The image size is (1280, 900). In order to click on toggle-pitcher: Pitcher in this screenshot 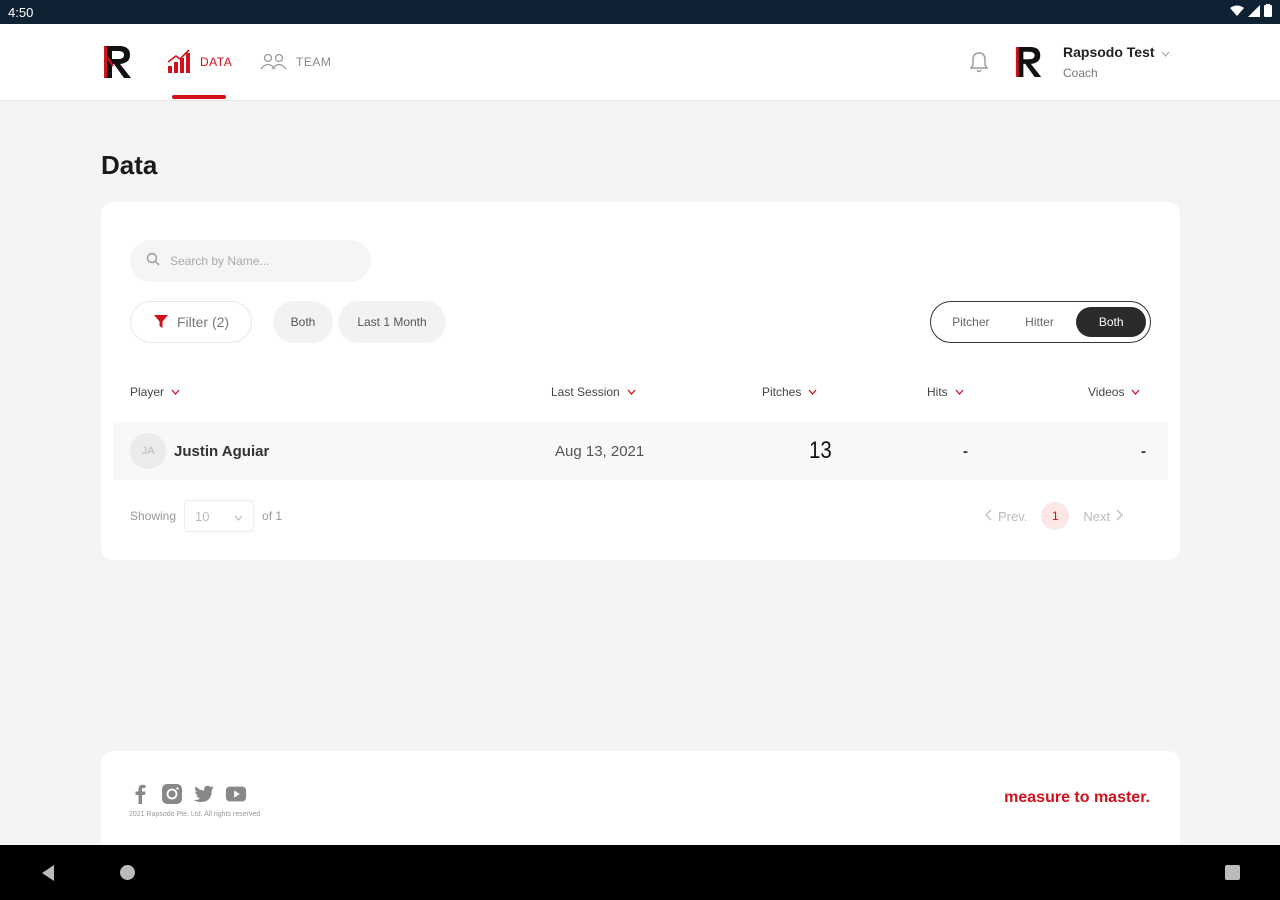, I will do `click(971, 322)`.